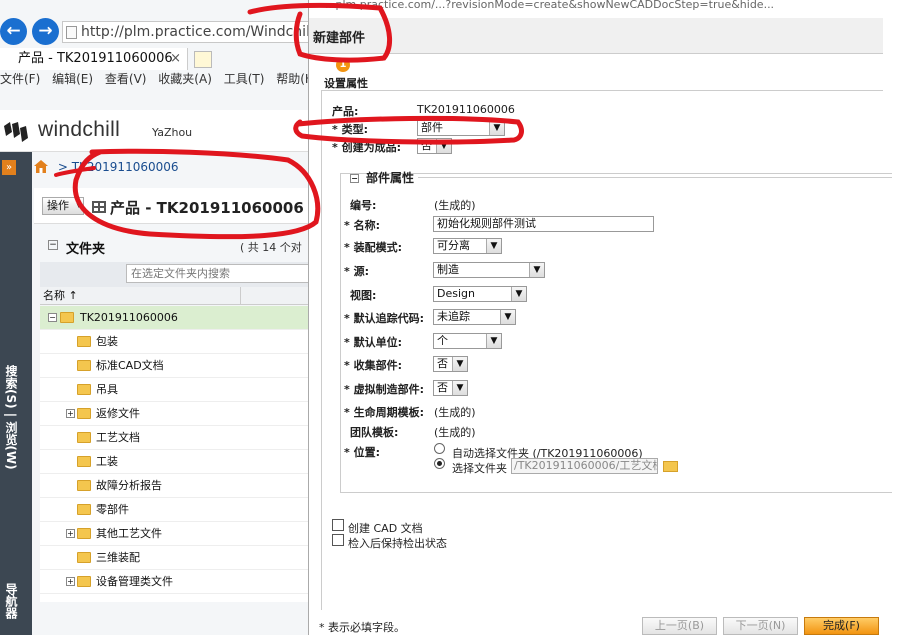 The image size is (924, 635). Describe the element at coordinates (373, 342) in the screenshot. I see `default-unit-label: * 默认单位:` at that location.